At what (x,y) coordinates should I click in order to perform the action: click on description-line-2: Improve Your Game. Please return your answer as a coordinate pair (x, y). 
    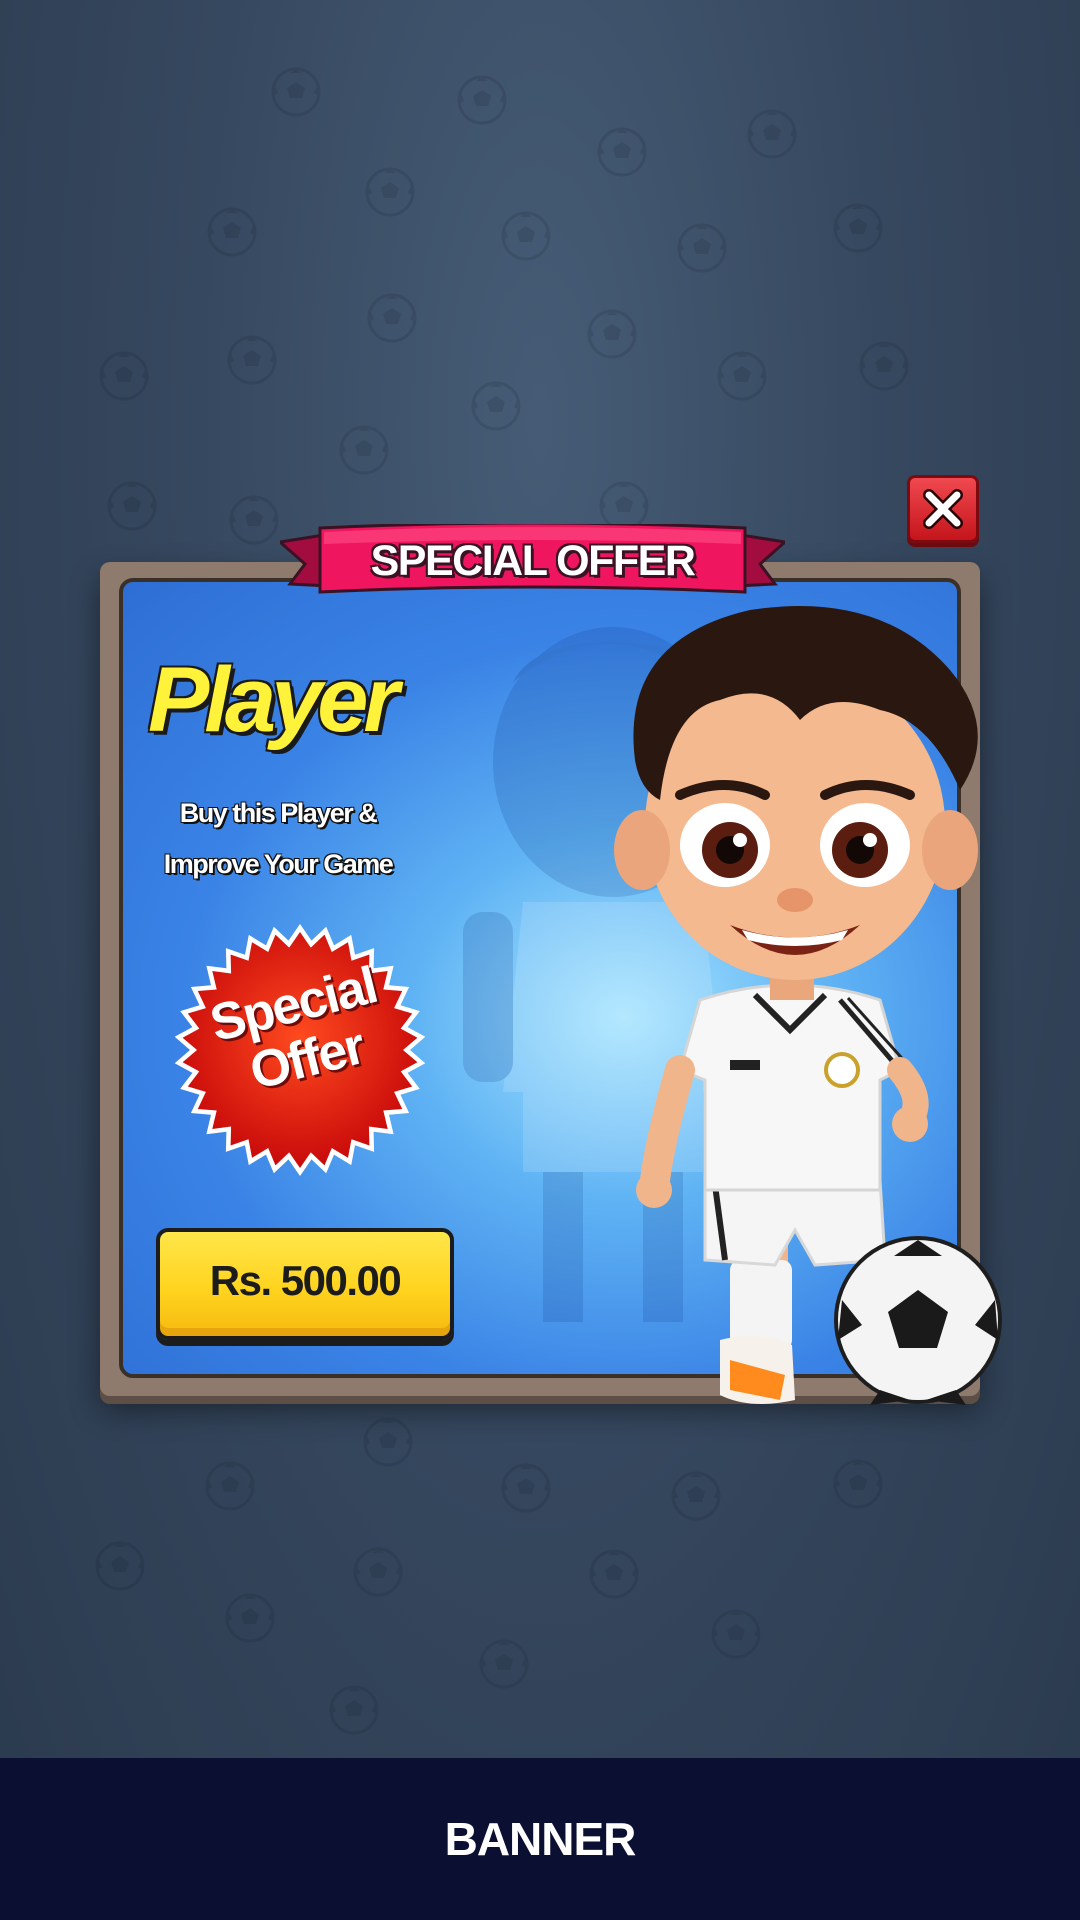
    Looking at the image, I should click on (278, 864).